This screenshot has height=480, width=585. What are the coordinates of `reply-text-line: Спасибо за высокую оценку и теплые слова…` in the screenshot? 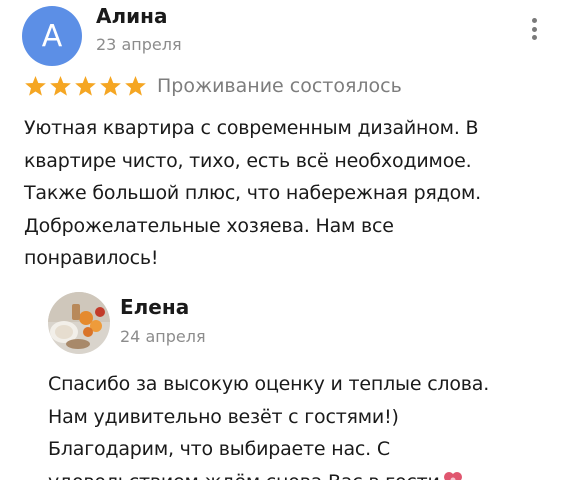 It's located at (269, 384).